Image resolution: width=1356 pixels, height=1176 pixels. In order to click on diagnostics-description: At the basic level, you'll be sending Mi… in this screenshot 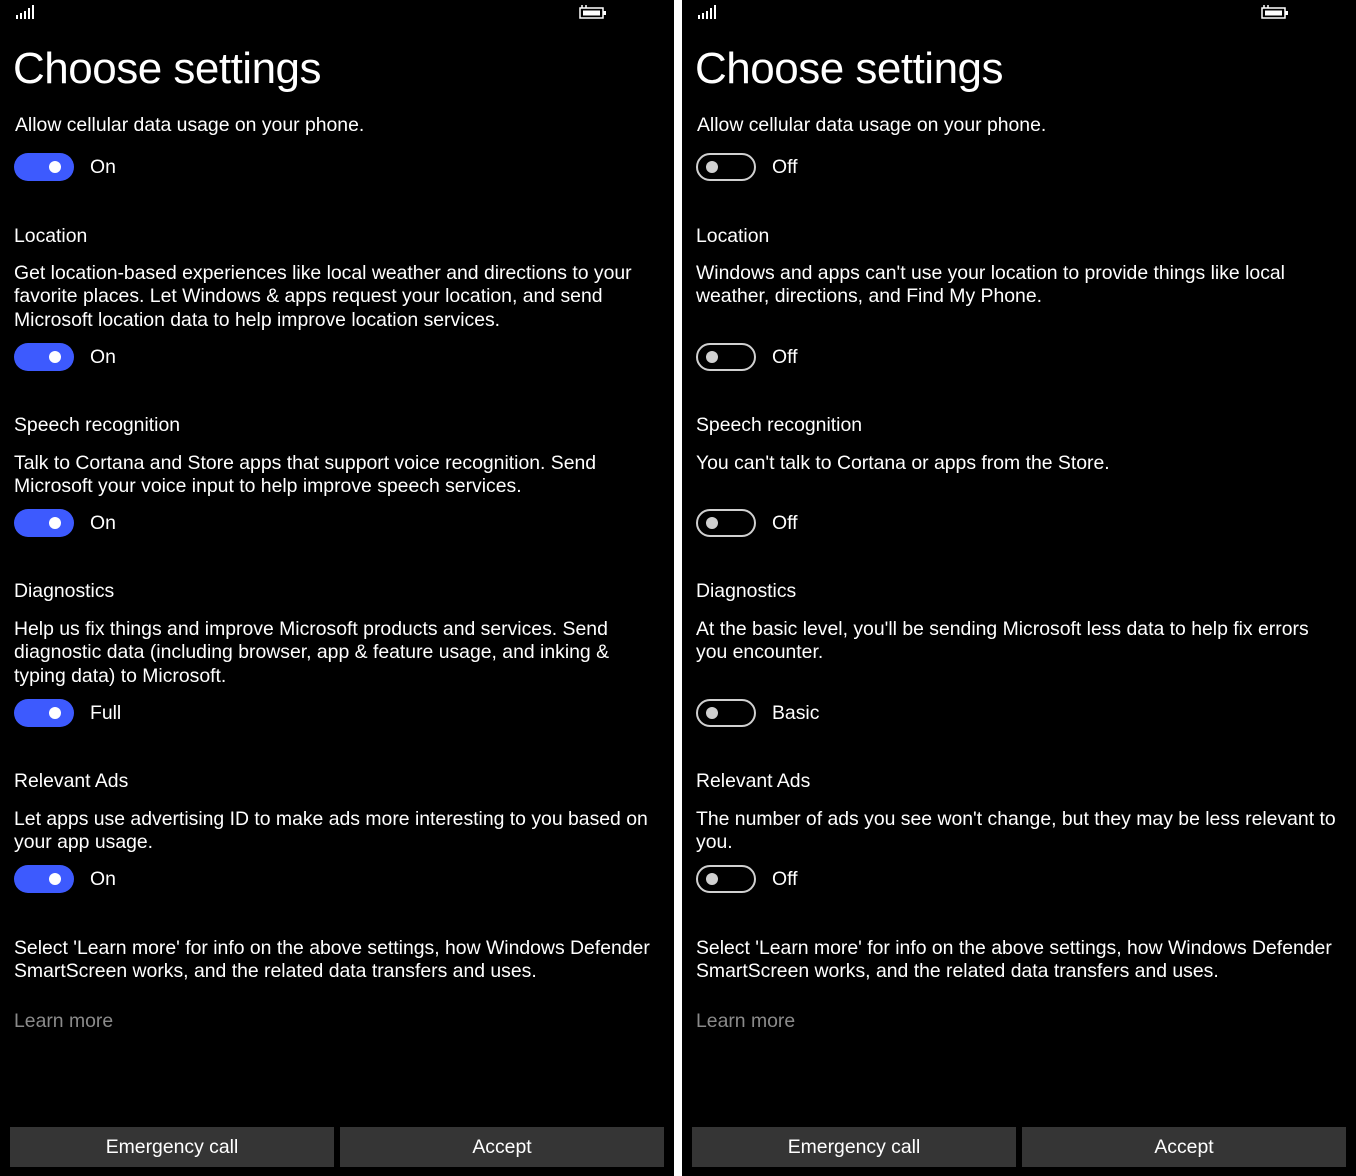, I will do `click(1002, 641)`.